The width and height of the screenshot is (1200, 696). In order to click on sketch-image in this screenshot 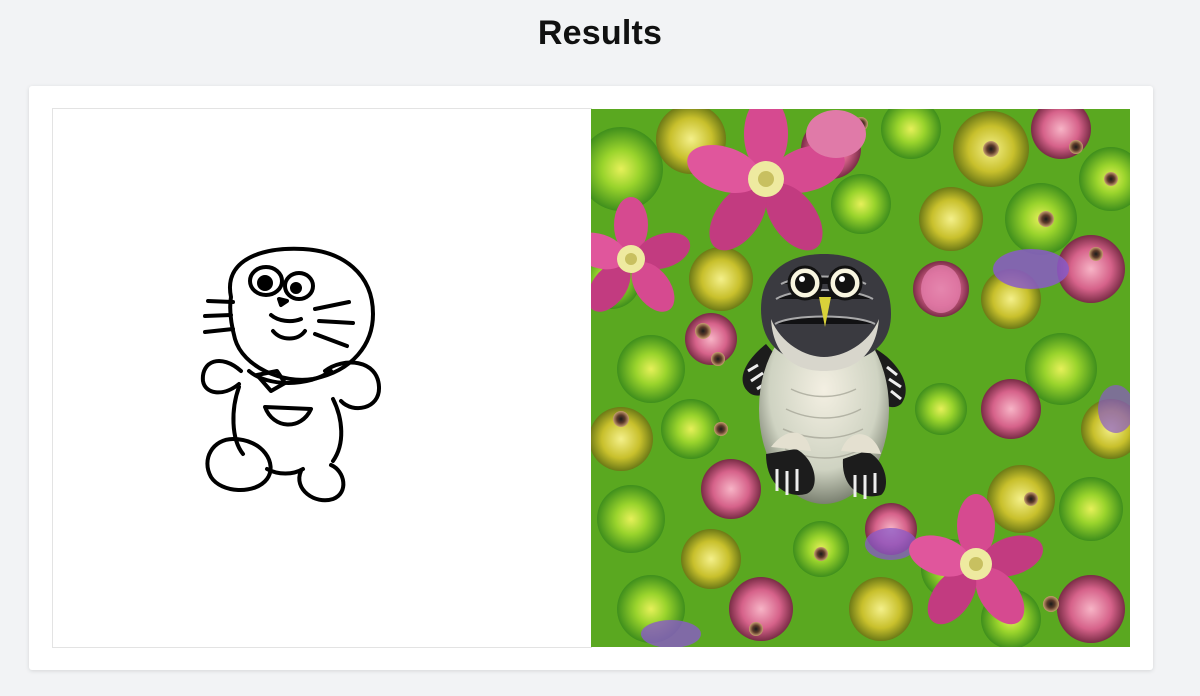, I will do `click(291, 374)`.